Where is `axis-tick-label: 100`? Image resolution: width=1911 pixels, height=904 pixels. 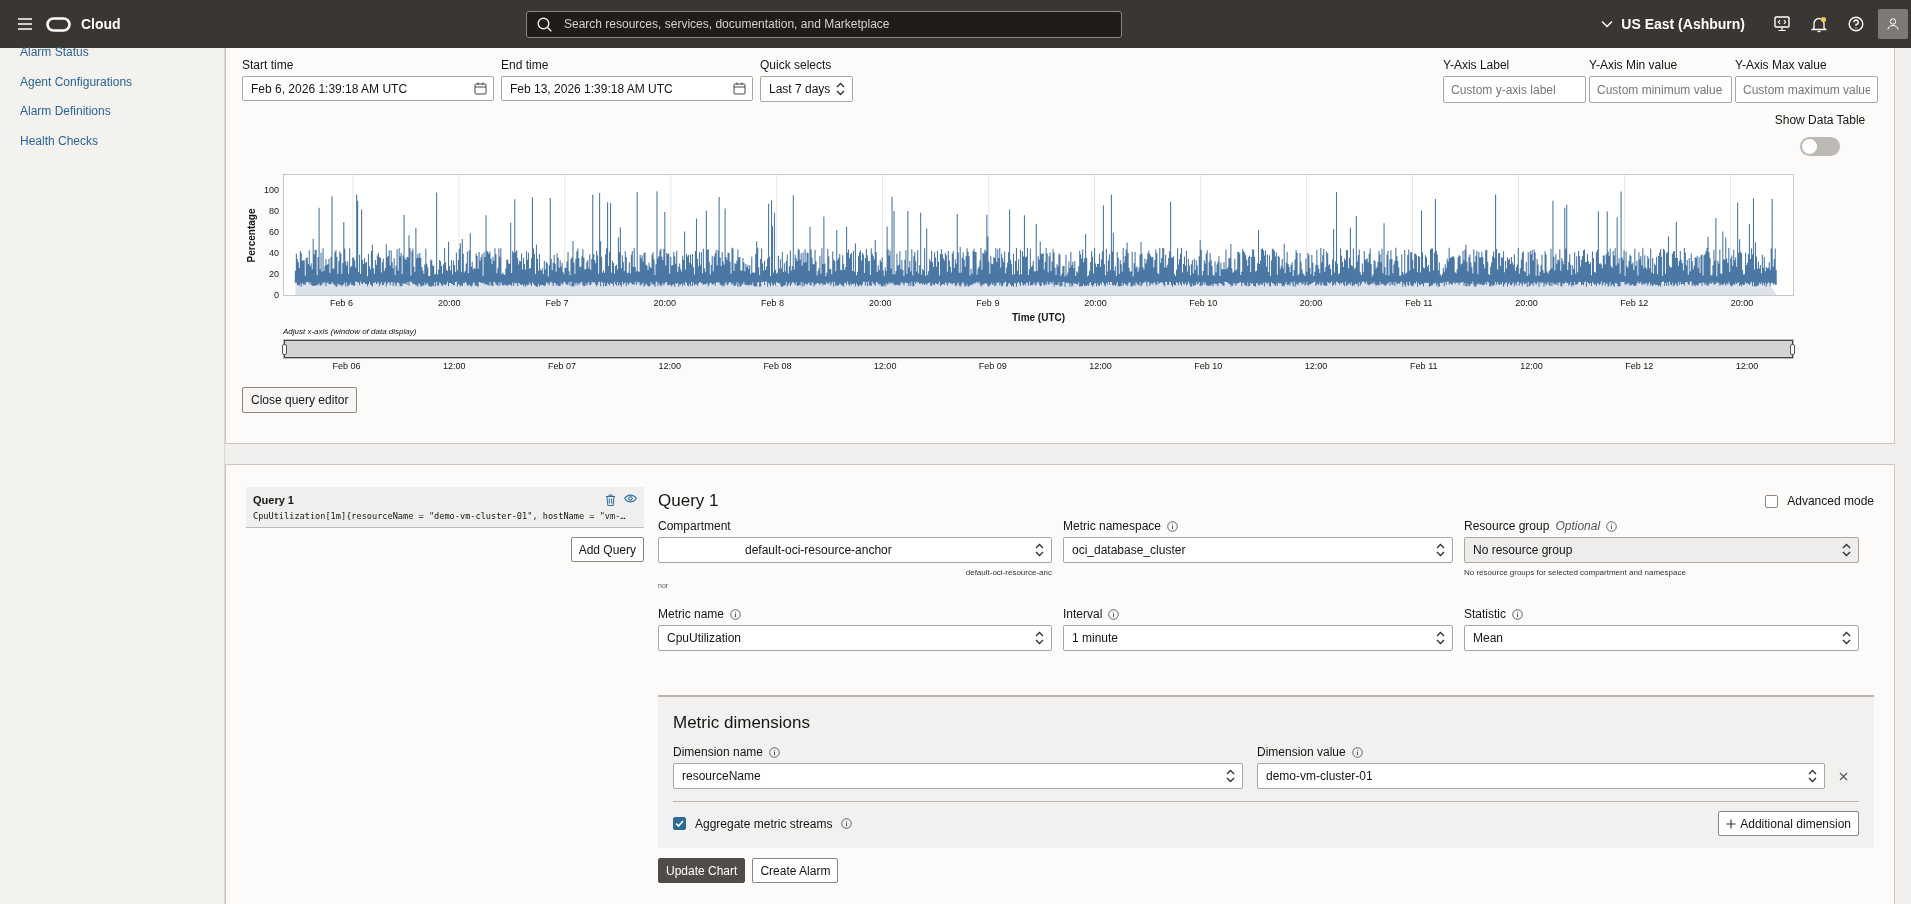 axis-tick-label: 100 is located at coordinates (271, 190).